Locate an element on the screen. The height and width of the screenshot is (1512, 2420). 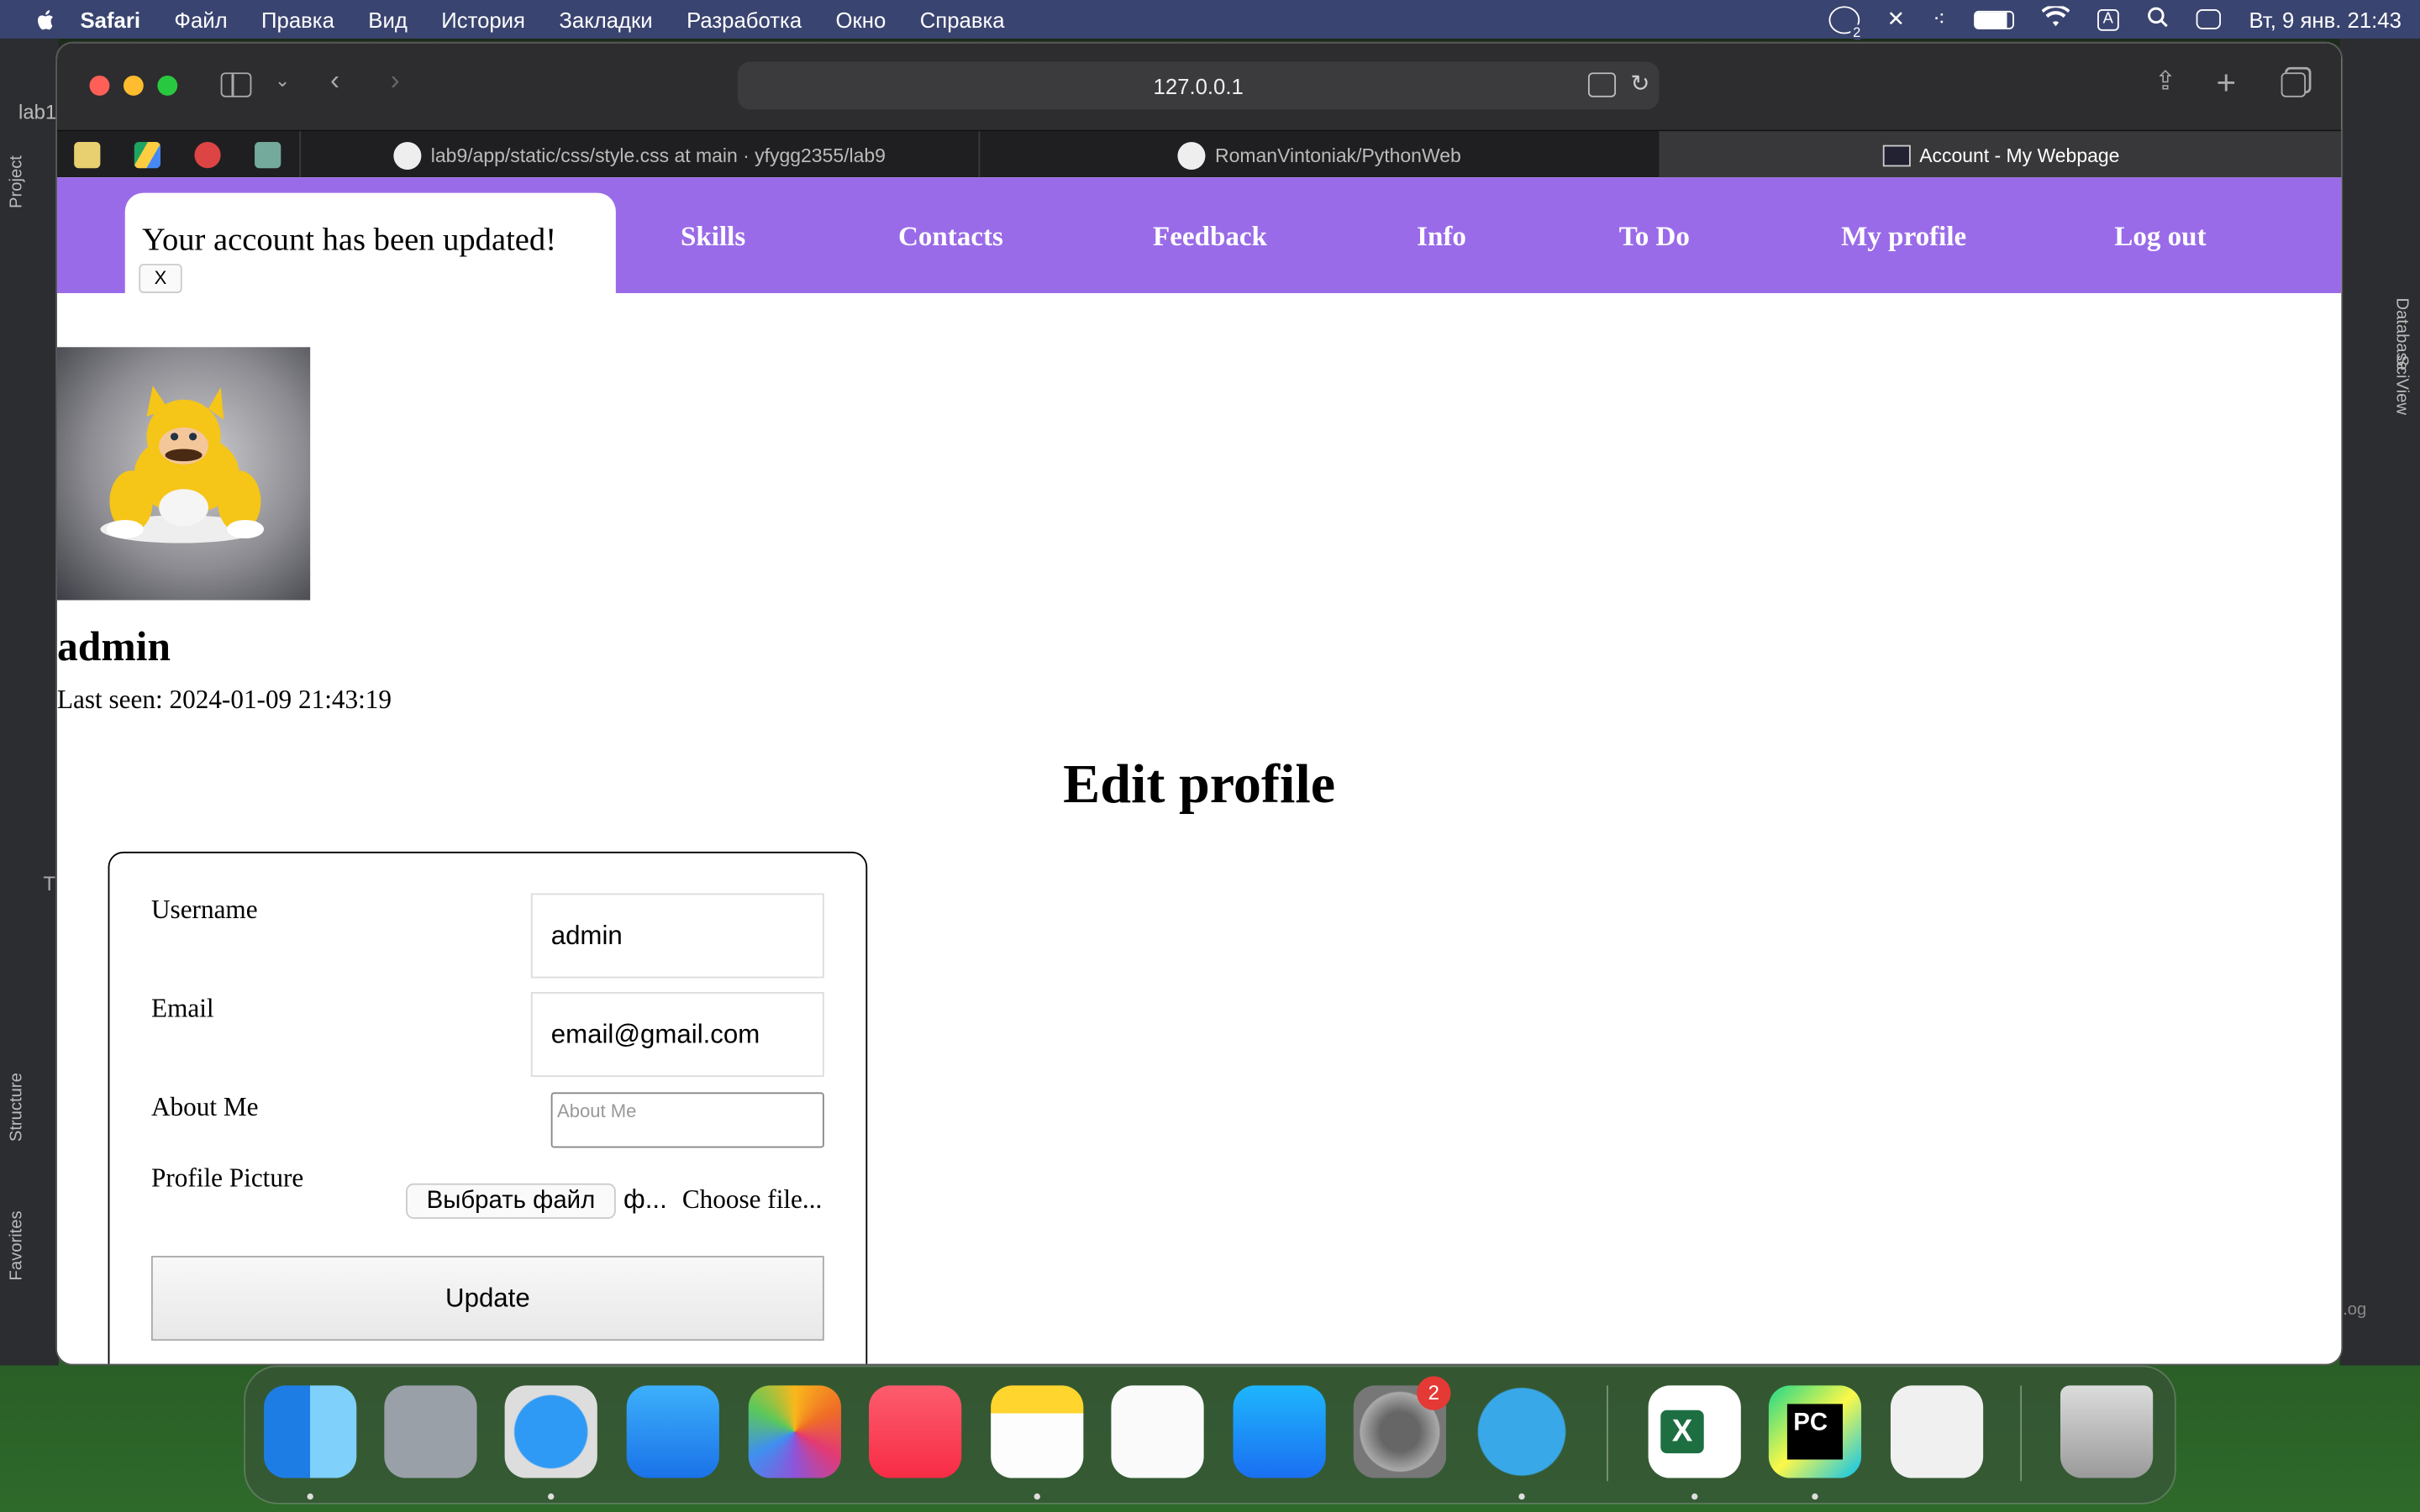
menu-develop: Разработка is located at coordinates (744, 19).